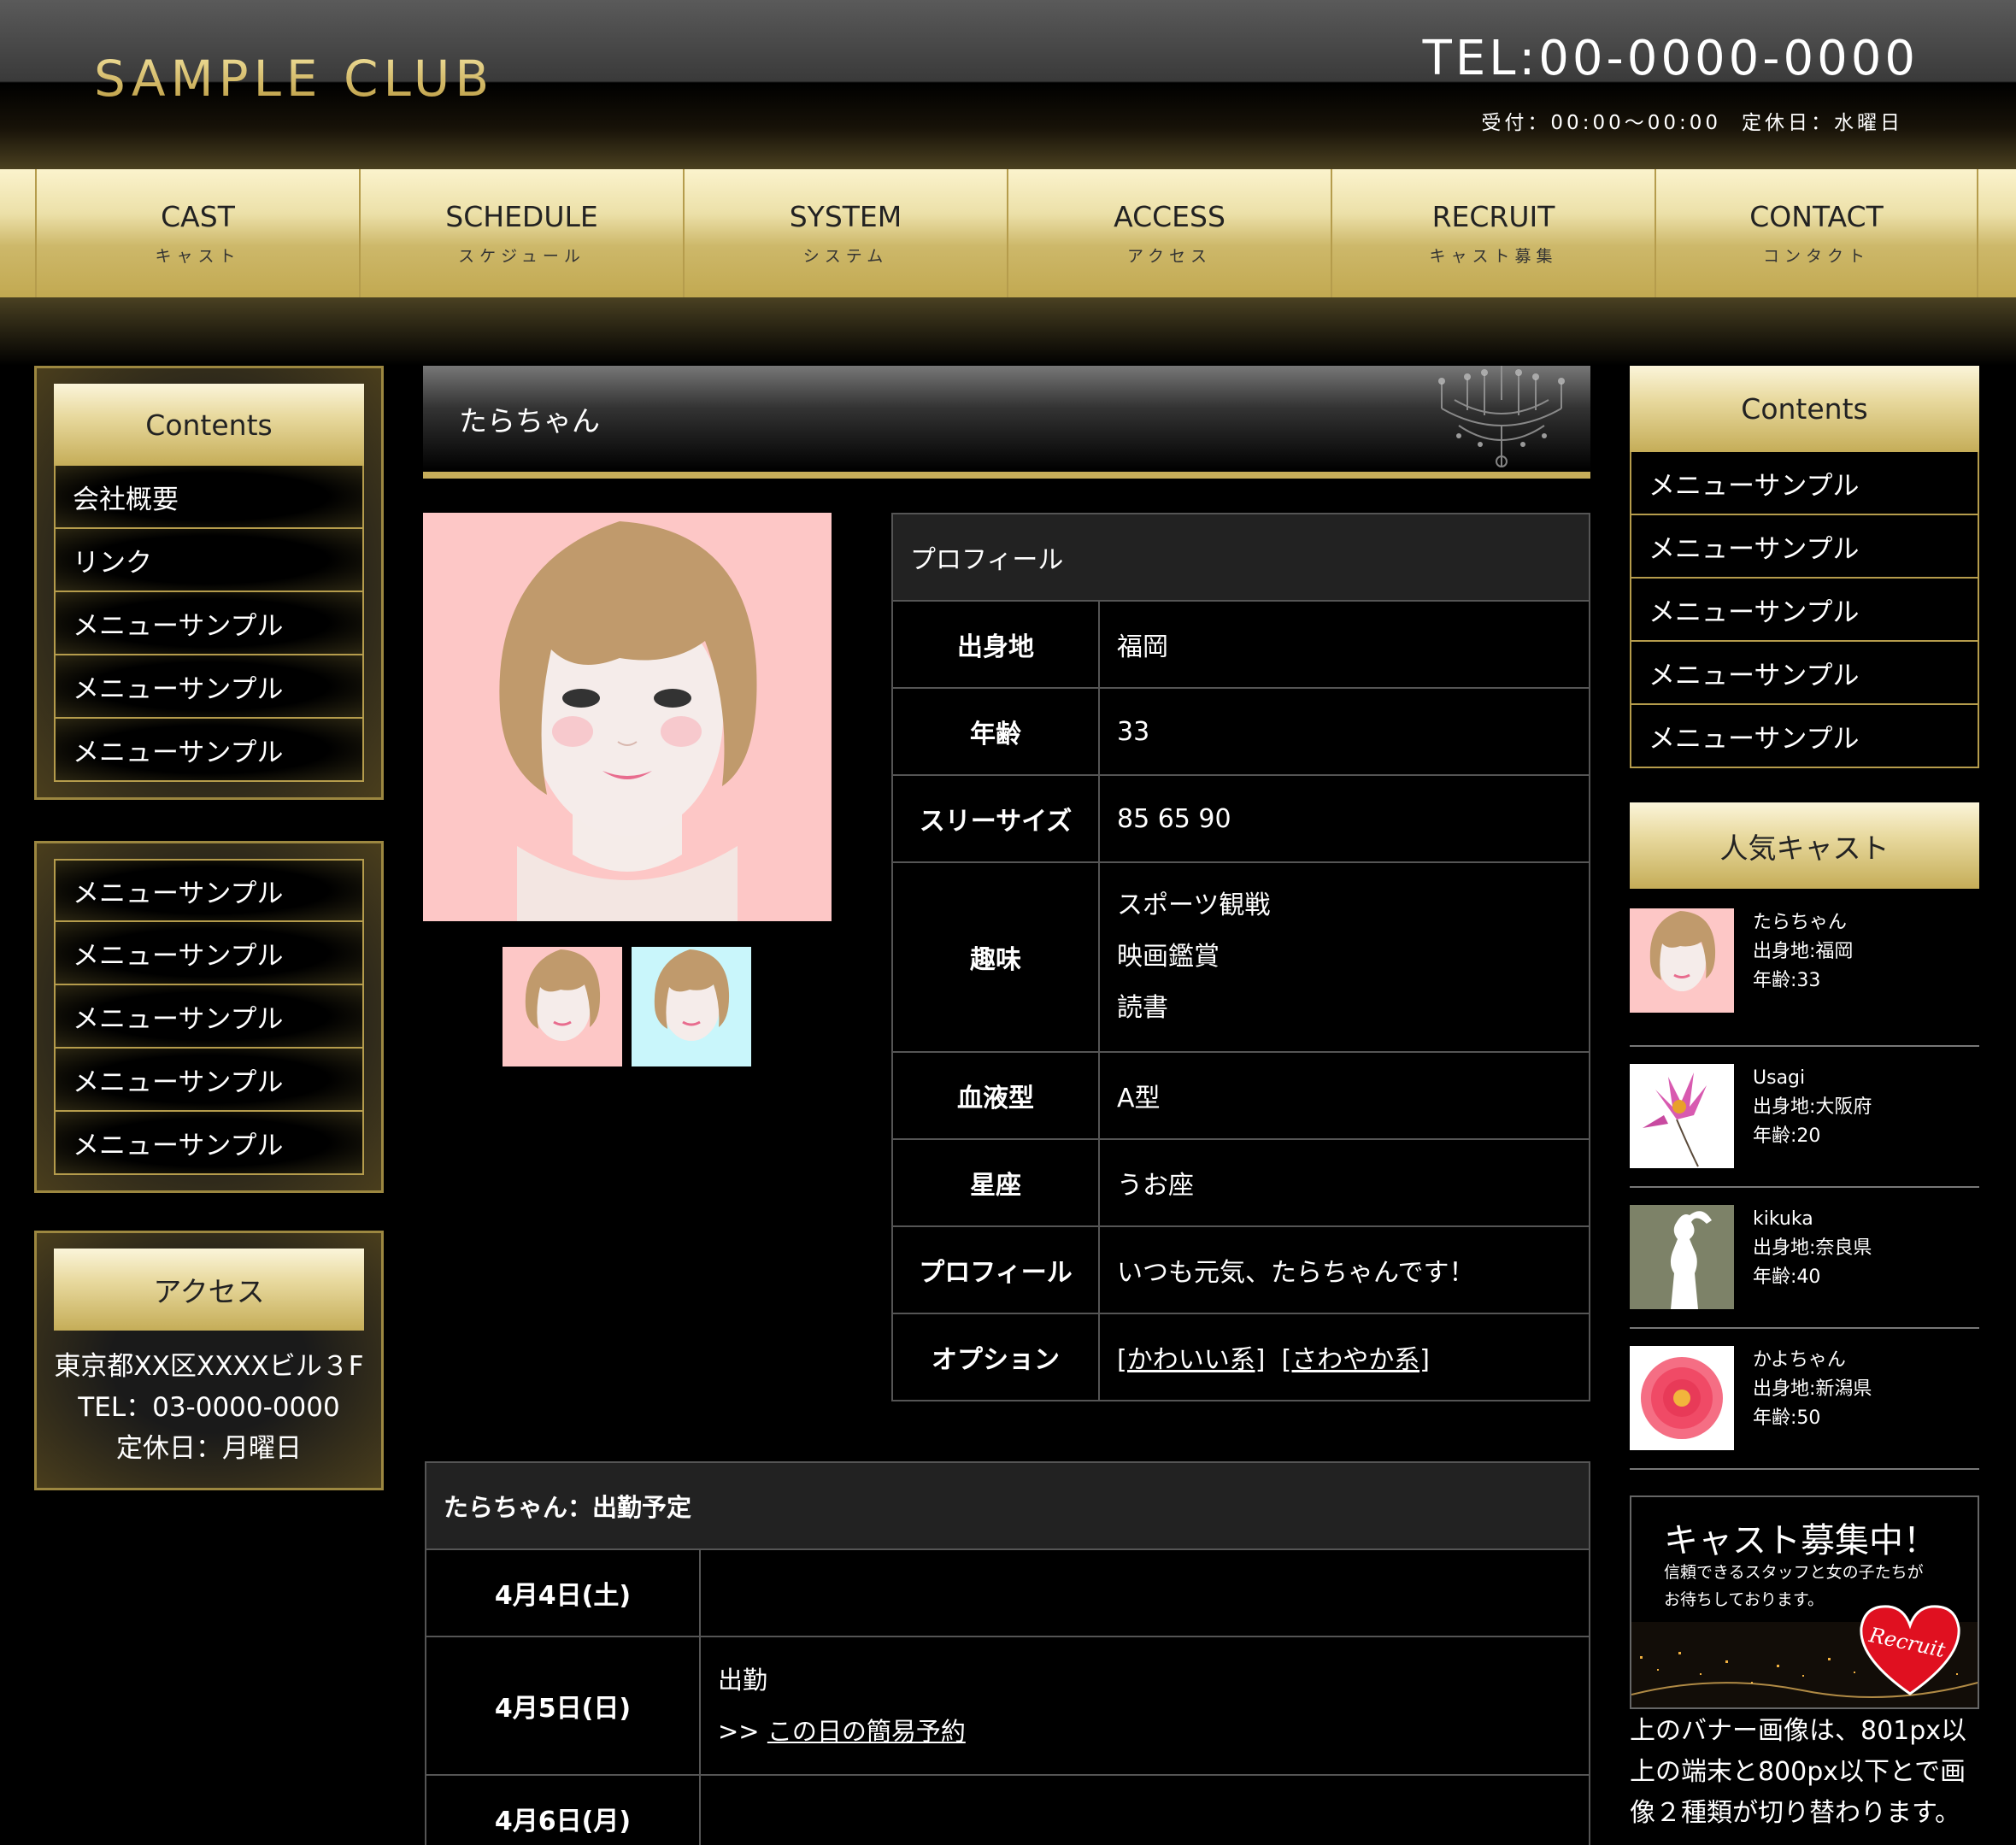 The height and width of the screenshot is (1845, 2016). I want to click on nav-access: ACCESS アクセス, so click(1169, 233).